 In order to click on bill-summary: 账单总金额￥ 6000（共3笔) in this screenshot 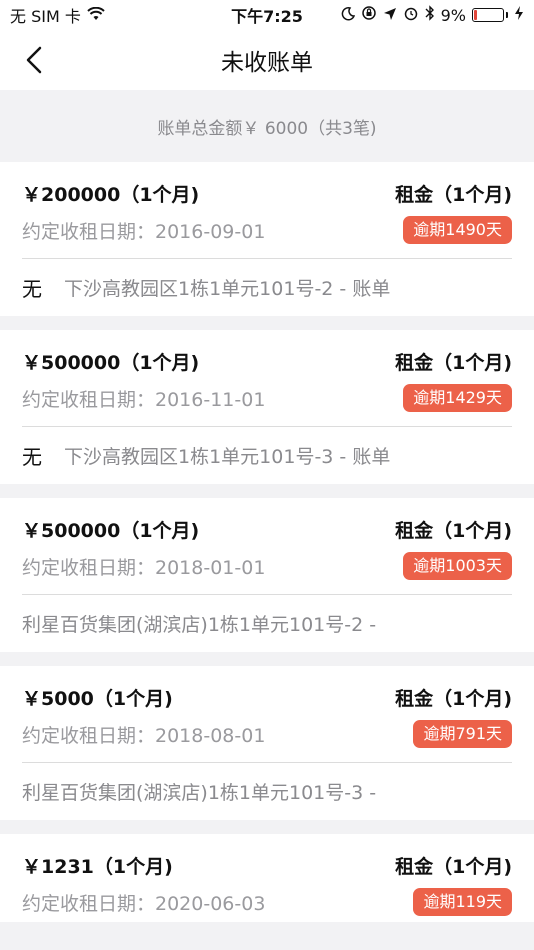, I will do `click(267, 126)`.